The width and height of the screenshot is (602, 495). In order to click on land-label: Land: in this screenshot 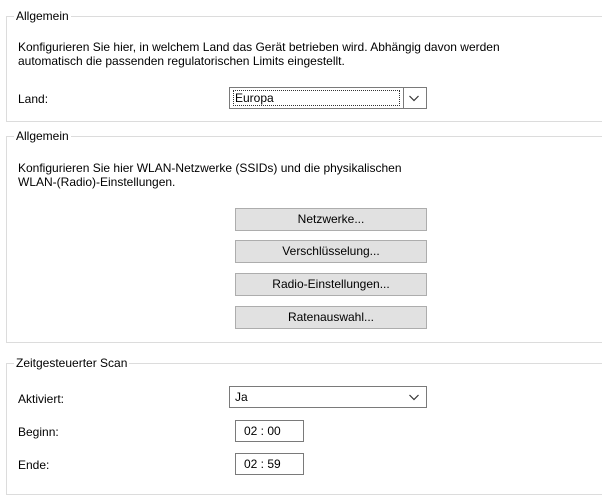, I will do `click(33, 99)`.